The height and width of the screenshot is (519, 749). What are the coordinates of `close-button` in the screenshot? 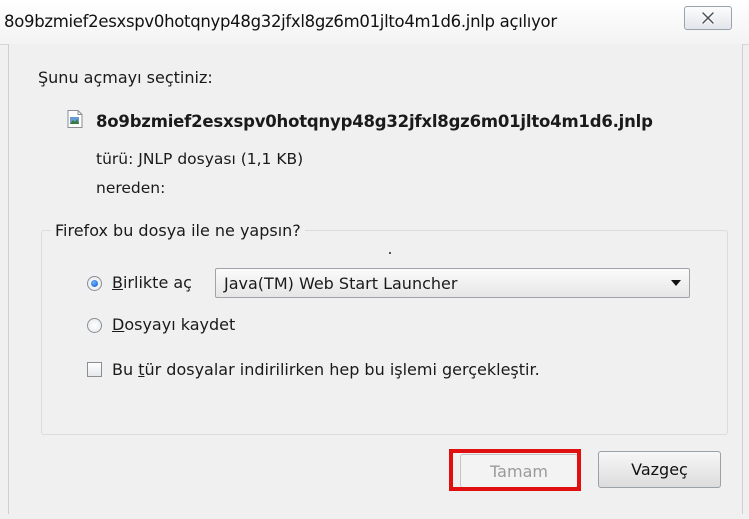 It's located at (708, 18).